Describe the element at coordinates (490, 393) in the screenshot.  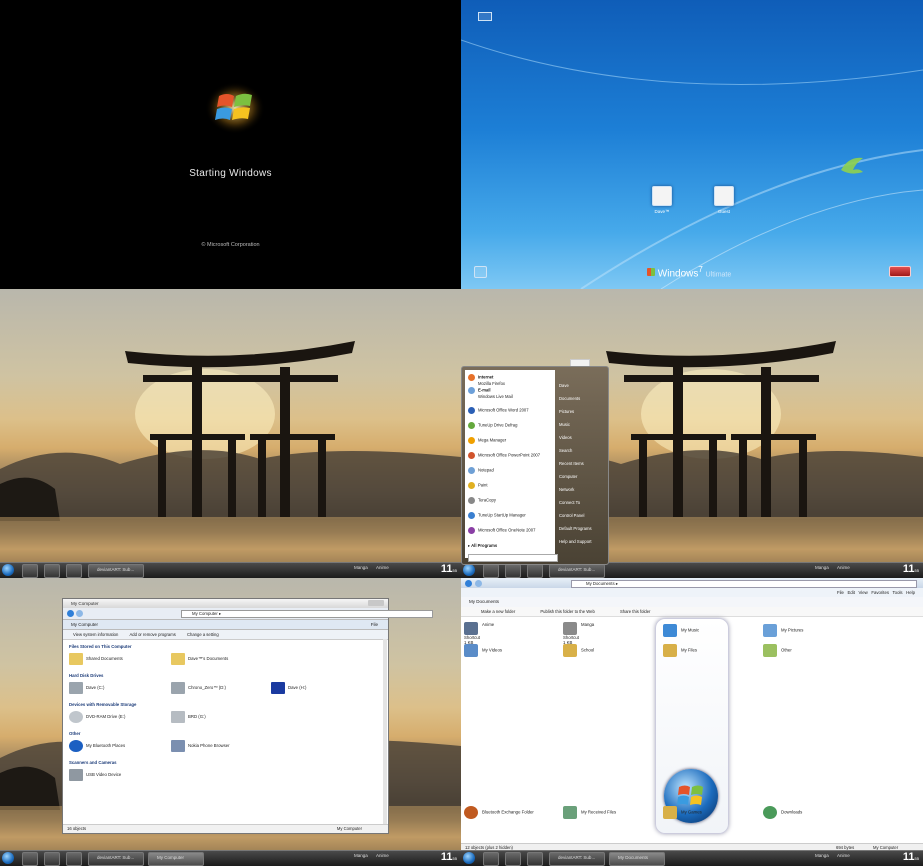
I see `start-item-email: E-mail Windows Live Mail` at that location.